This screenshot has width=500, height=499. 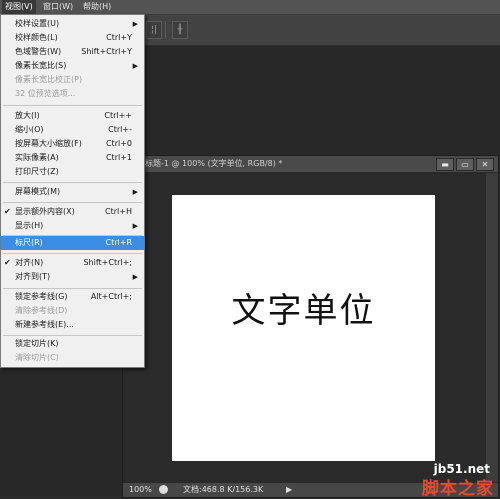 I want to click on menu-item-label: 放大(I), so click(x=27, y=115).